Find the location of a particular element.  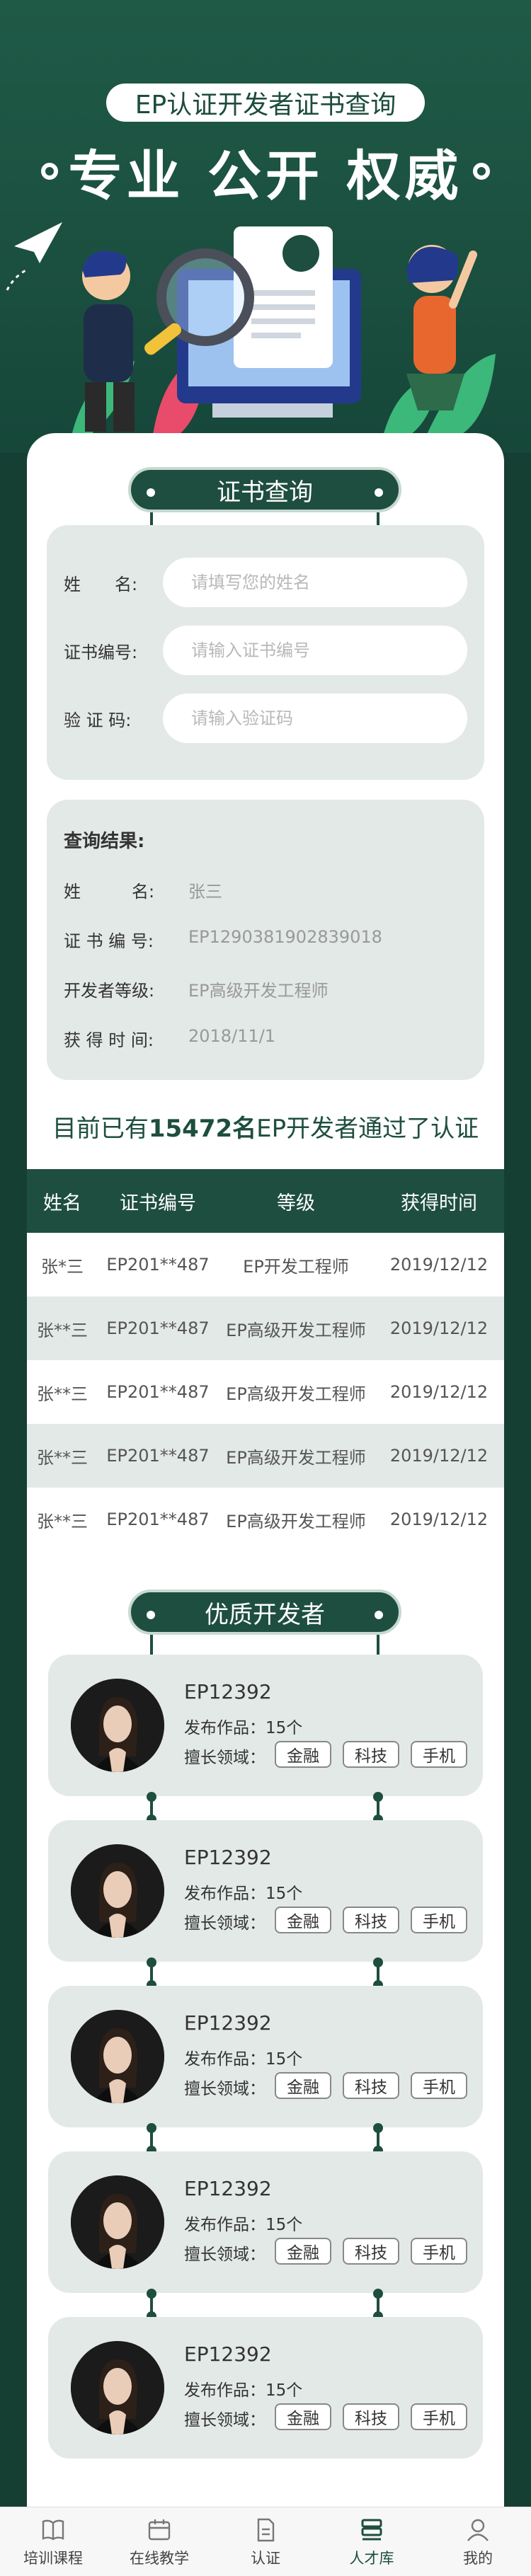

query-title-label: 证书查询 is located at coordinates (265, 492).